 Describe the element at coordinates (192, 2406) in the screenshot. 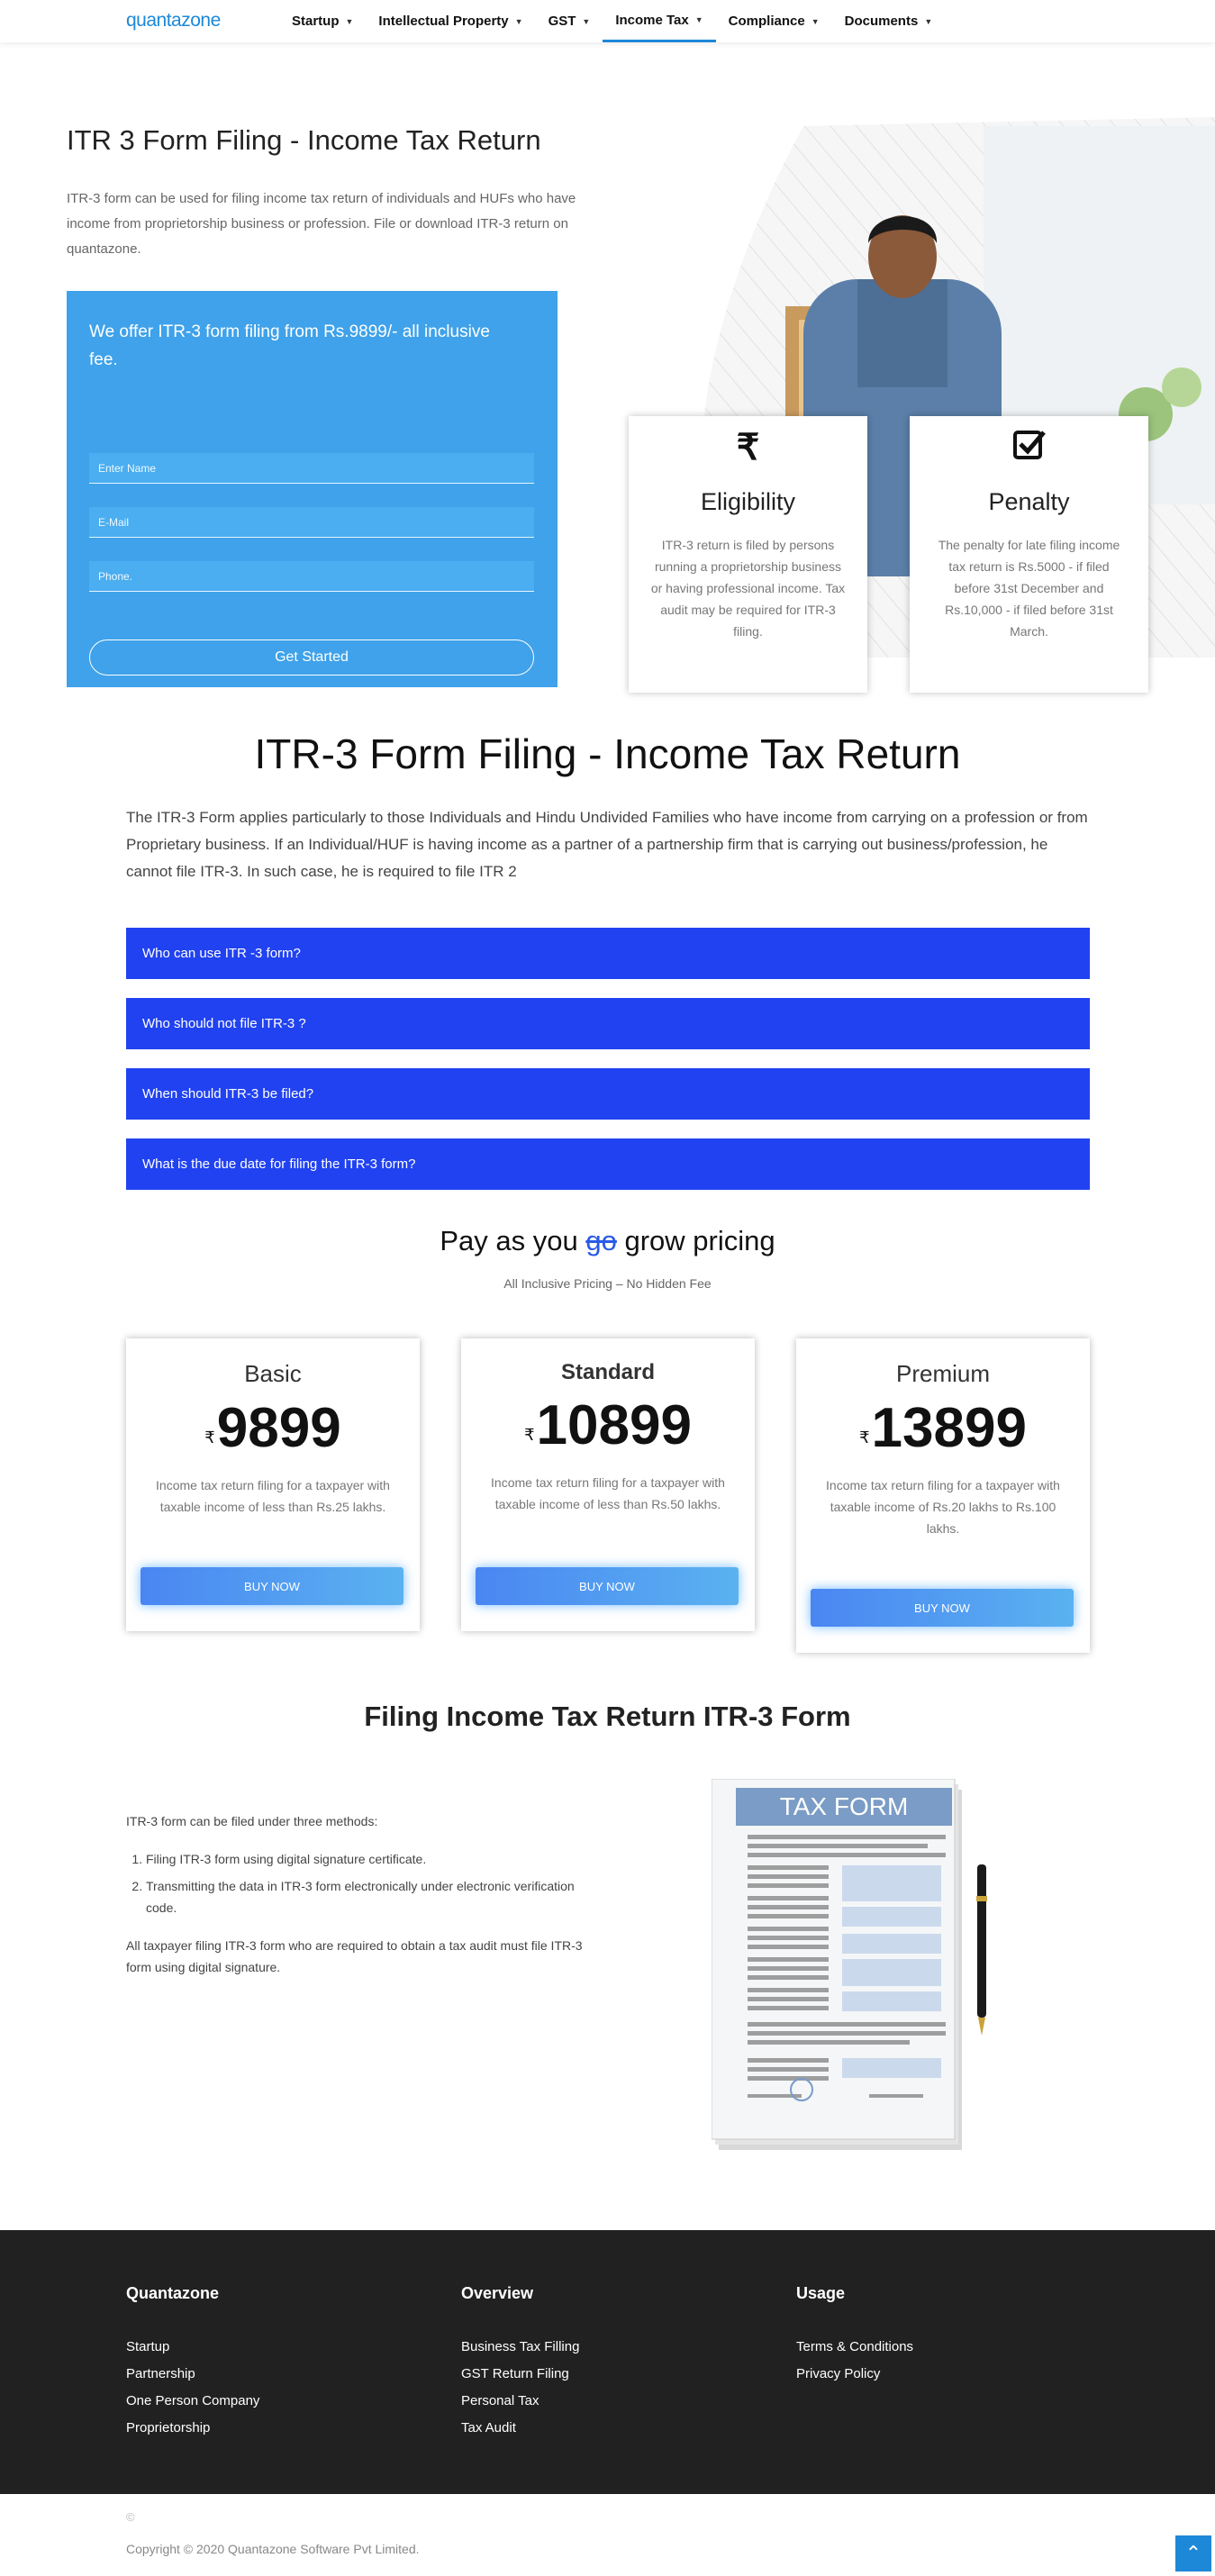

I see `footer-link: One Person Company` at that location.